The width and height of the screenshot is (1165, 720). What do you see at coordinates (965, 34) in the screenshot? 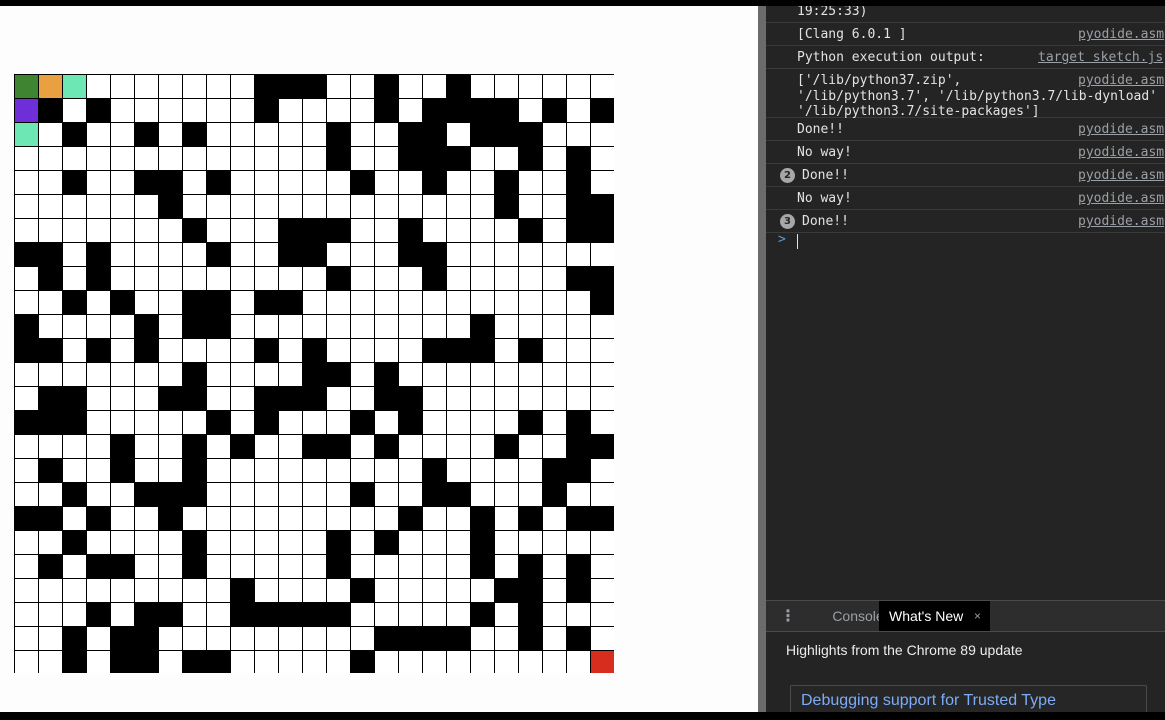
I see `console-message: [Clang 6.0.1 ] pyodide.asm` at bounding box center [965, 34].